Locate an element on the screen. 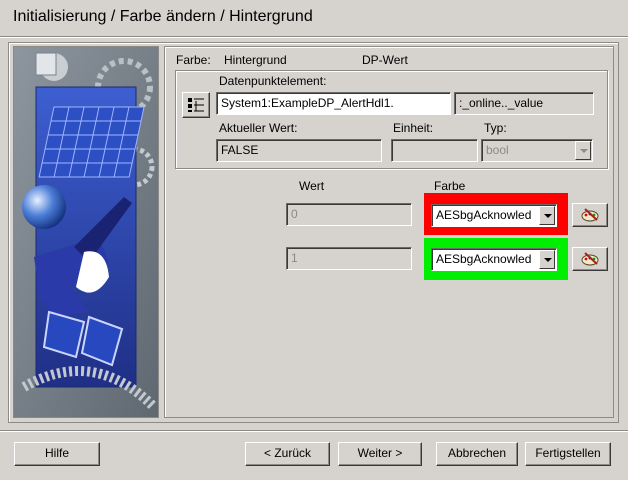 The image size is (628, 480). typ-label: Typ: is located at coordinates (495, 128).